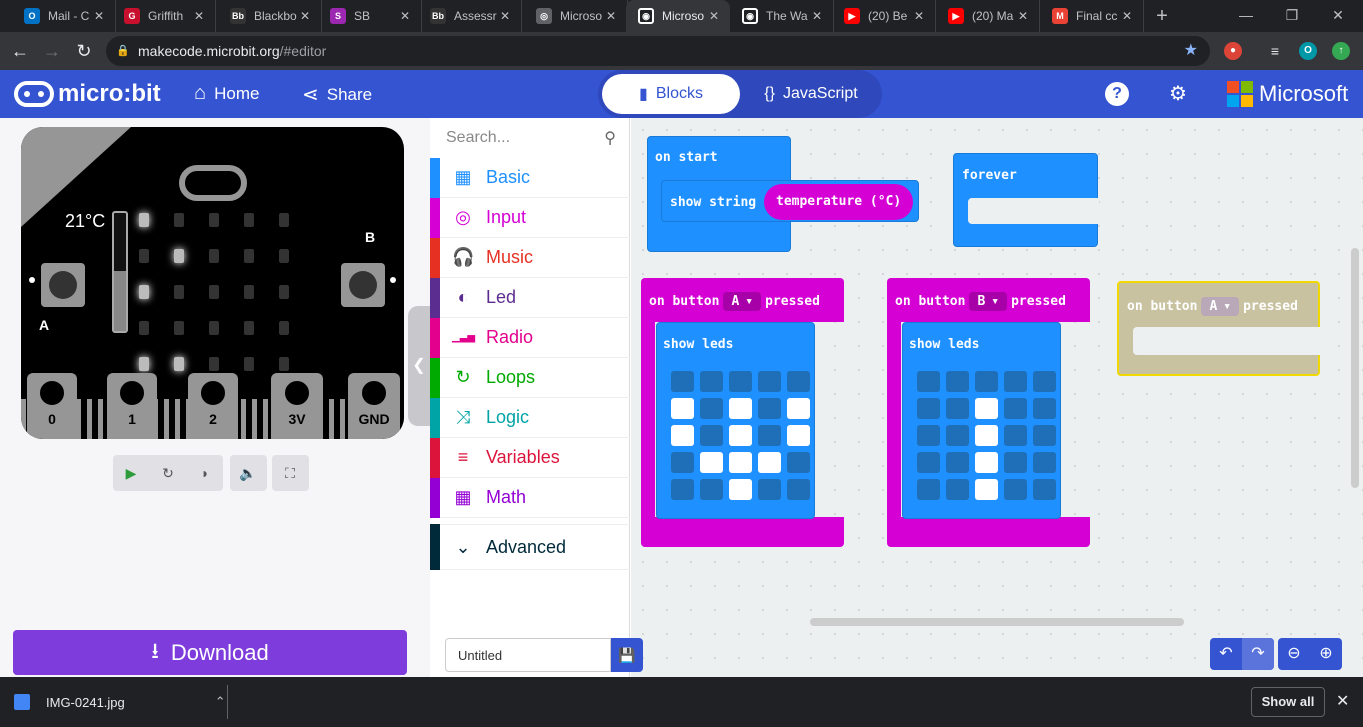 This screenshot has height=727, width=1363. Describe the element at coordinates (530, 337) in the screenshot. I see `category-radio: ▁▃▅ Radio` at that location.